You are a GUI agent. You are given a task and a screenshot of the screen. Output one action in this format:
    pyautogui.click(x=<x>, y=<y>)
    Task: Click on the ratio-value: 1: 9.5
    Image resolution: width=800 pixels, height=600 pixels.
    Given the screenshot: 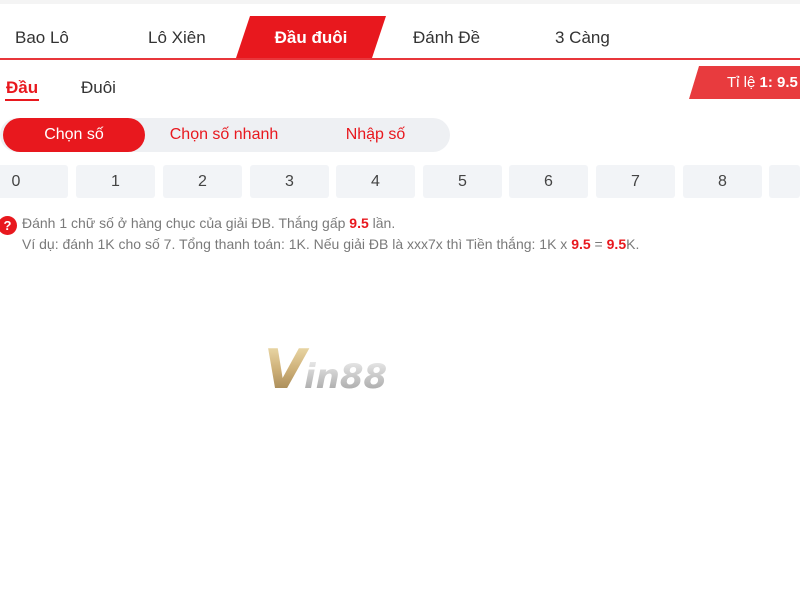 What is the action you would take?
    pyautogui.click(x=778, y=82)
    